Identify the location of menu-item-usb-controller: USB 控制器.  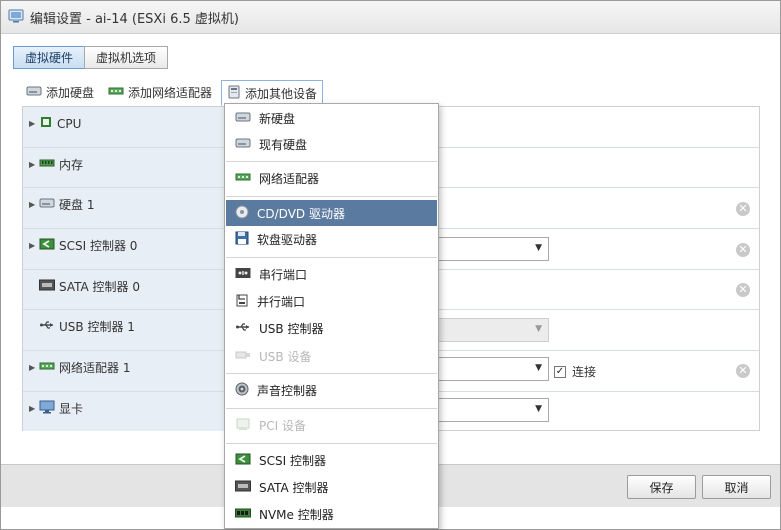
(331, 328).